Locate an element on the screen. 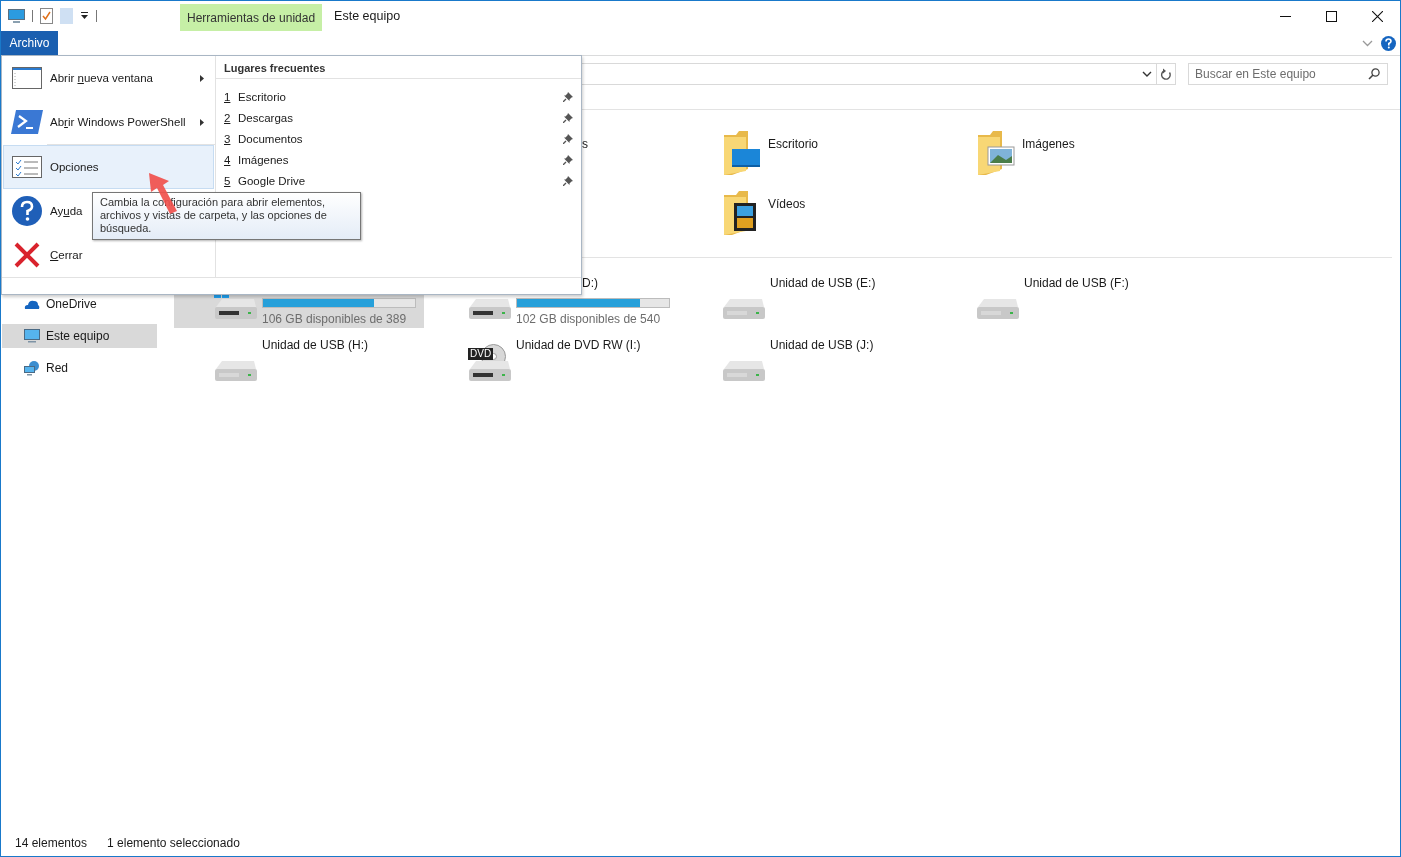 This screenshot has width=1401, height=857. folder-label: Escritorio is located at coordinates (793, 143).